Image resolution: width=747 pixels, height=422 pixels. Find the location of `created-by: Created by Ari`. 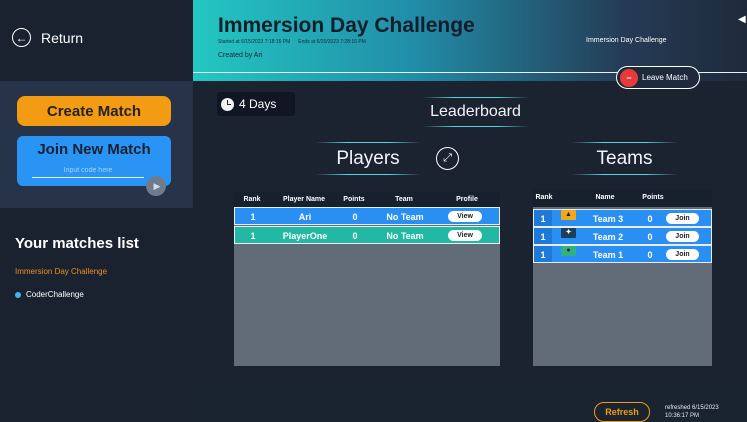

created-by: Created by Ari is located at coordinates (240, 55).